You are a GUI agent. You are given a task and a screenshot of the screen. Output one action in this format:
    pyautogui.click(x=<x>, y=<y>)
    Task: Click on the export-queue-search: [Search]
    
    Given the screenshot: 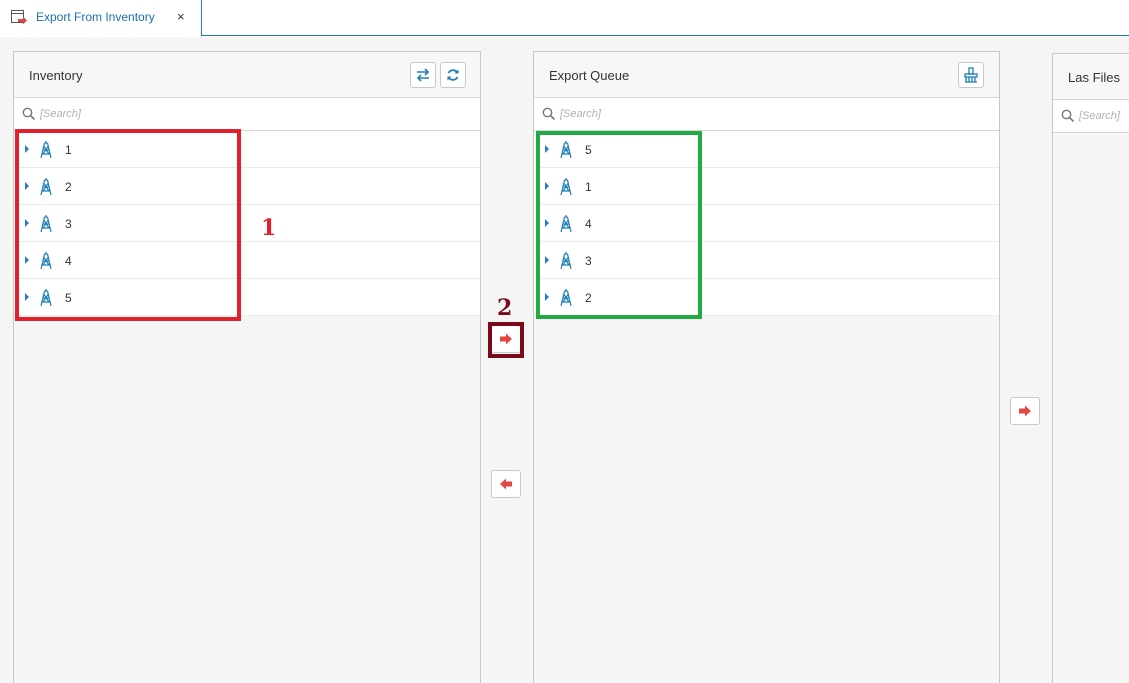 What is the action you would take?
    pyautogui.click(x=766, y=114)
    